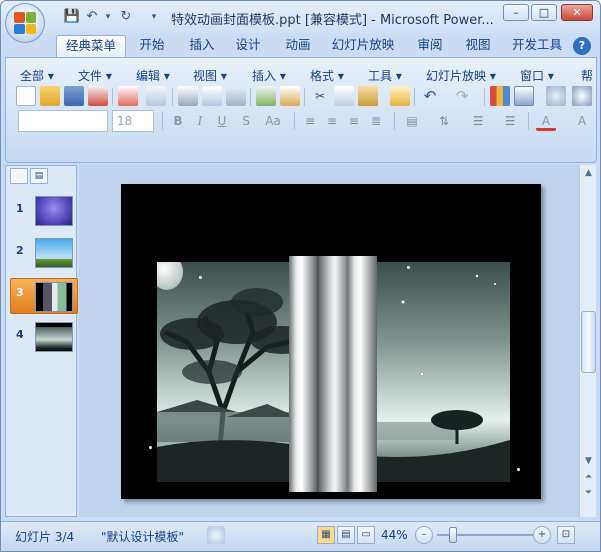 The height and width of the screenshot is (552, 601). Describe the element at coordinates (582, 96) in the screenshot. I see `zoom-icon` at that location.